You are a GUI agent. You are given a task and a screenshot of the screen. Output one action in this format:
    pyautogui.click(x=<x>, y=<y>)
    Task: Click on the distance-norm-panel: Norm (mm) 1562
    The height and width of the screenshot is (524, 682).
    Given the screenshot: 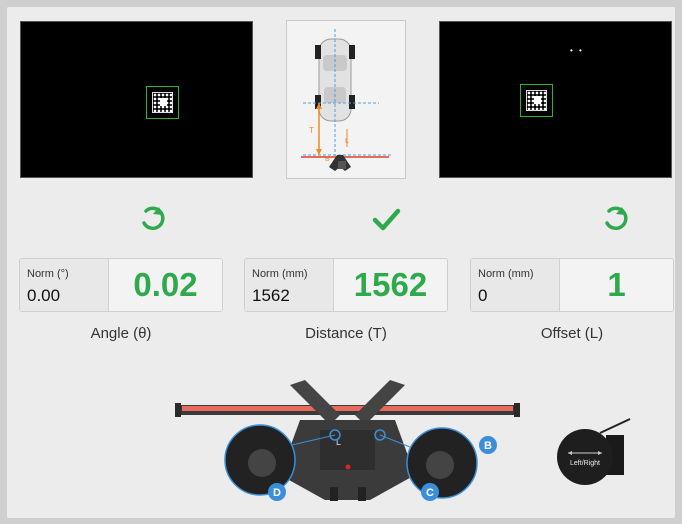 What is the action you would take?
    pyautogui.click(x=289, y=285)
    